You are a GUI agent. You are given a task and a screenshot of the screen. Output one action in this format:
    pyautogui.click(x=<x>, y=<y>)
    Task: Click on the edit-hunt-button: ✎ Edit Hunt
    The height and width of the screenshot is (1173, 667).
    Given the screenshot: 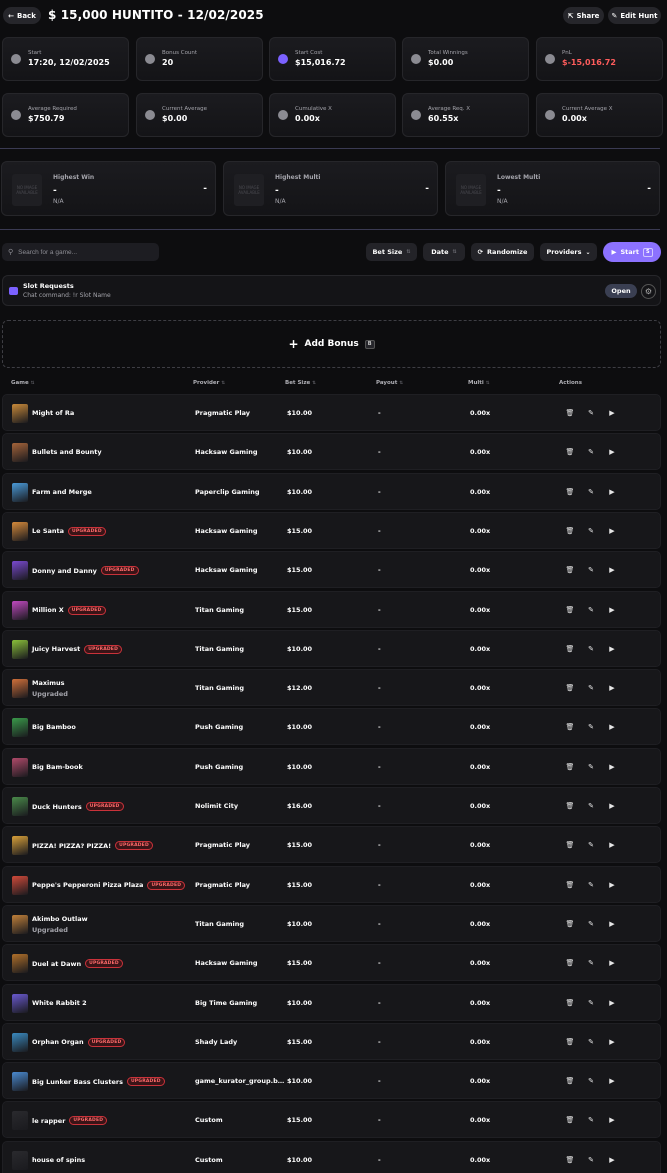 What is the action you would take?
    pyautogui.click(x=634, y=15)
    